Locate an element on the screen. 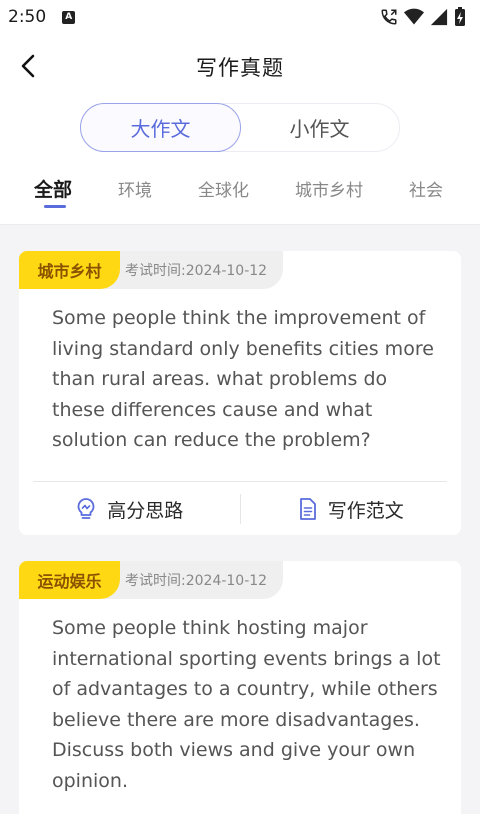 This screenshot has width=480, height=831. sample-essay-button: 写作范文 is located at coordinates (351, 509).